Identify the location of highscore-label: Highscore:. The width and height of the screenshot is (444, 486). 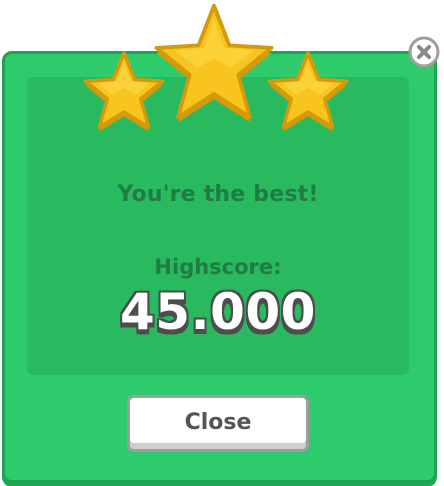
(218, 267).